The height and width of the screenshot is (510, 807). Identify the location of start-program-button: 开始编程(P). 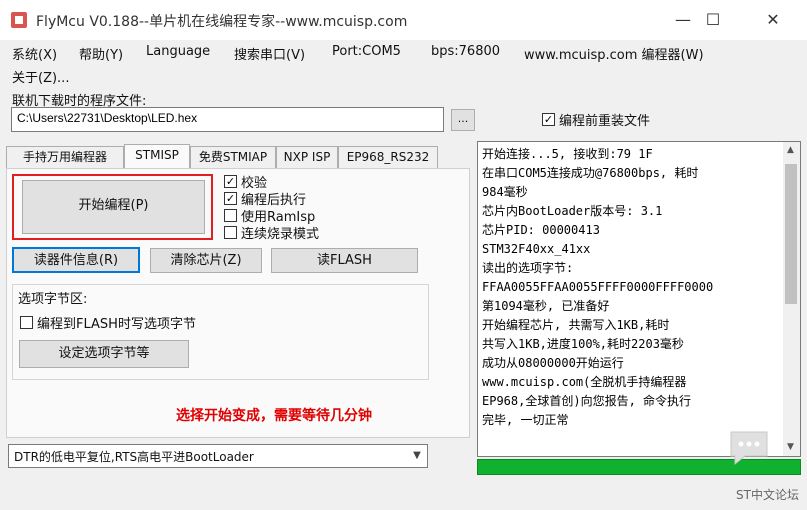
(113, 207).